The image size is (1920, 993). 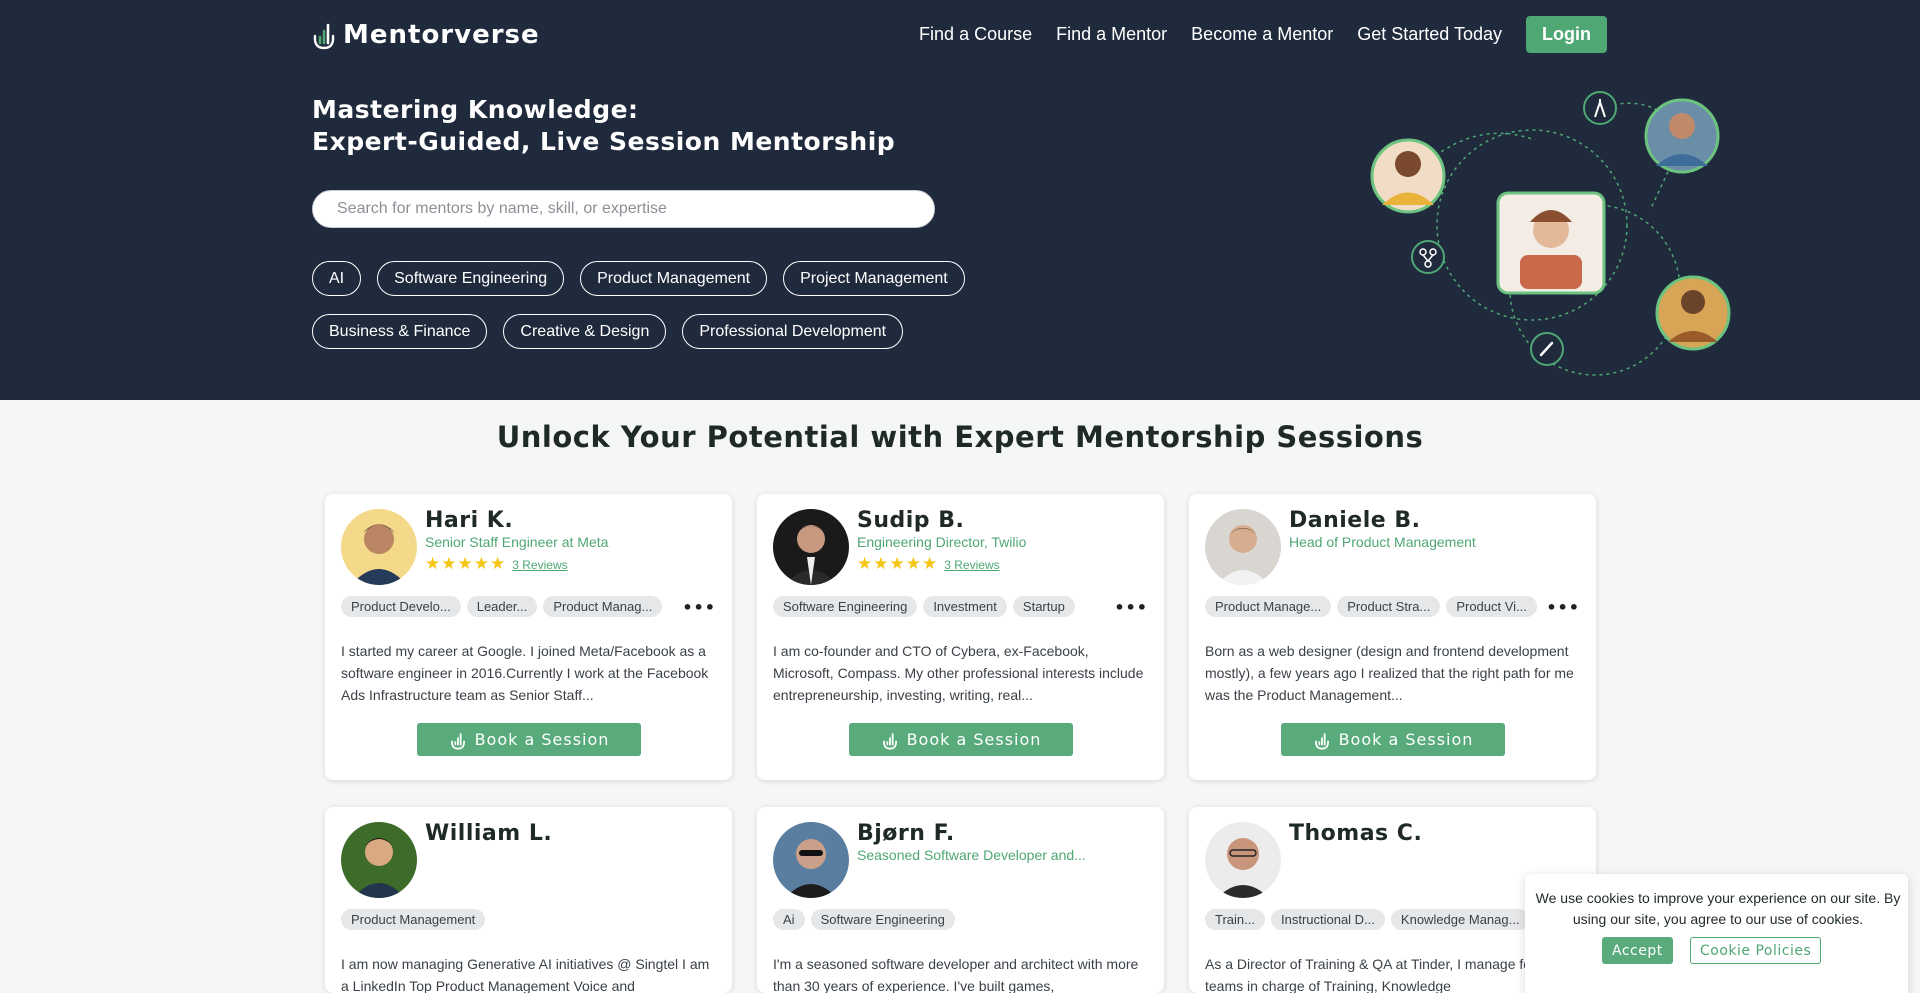 I want to click on mentor-name: Thomas C., so click(x=1355, y=833).